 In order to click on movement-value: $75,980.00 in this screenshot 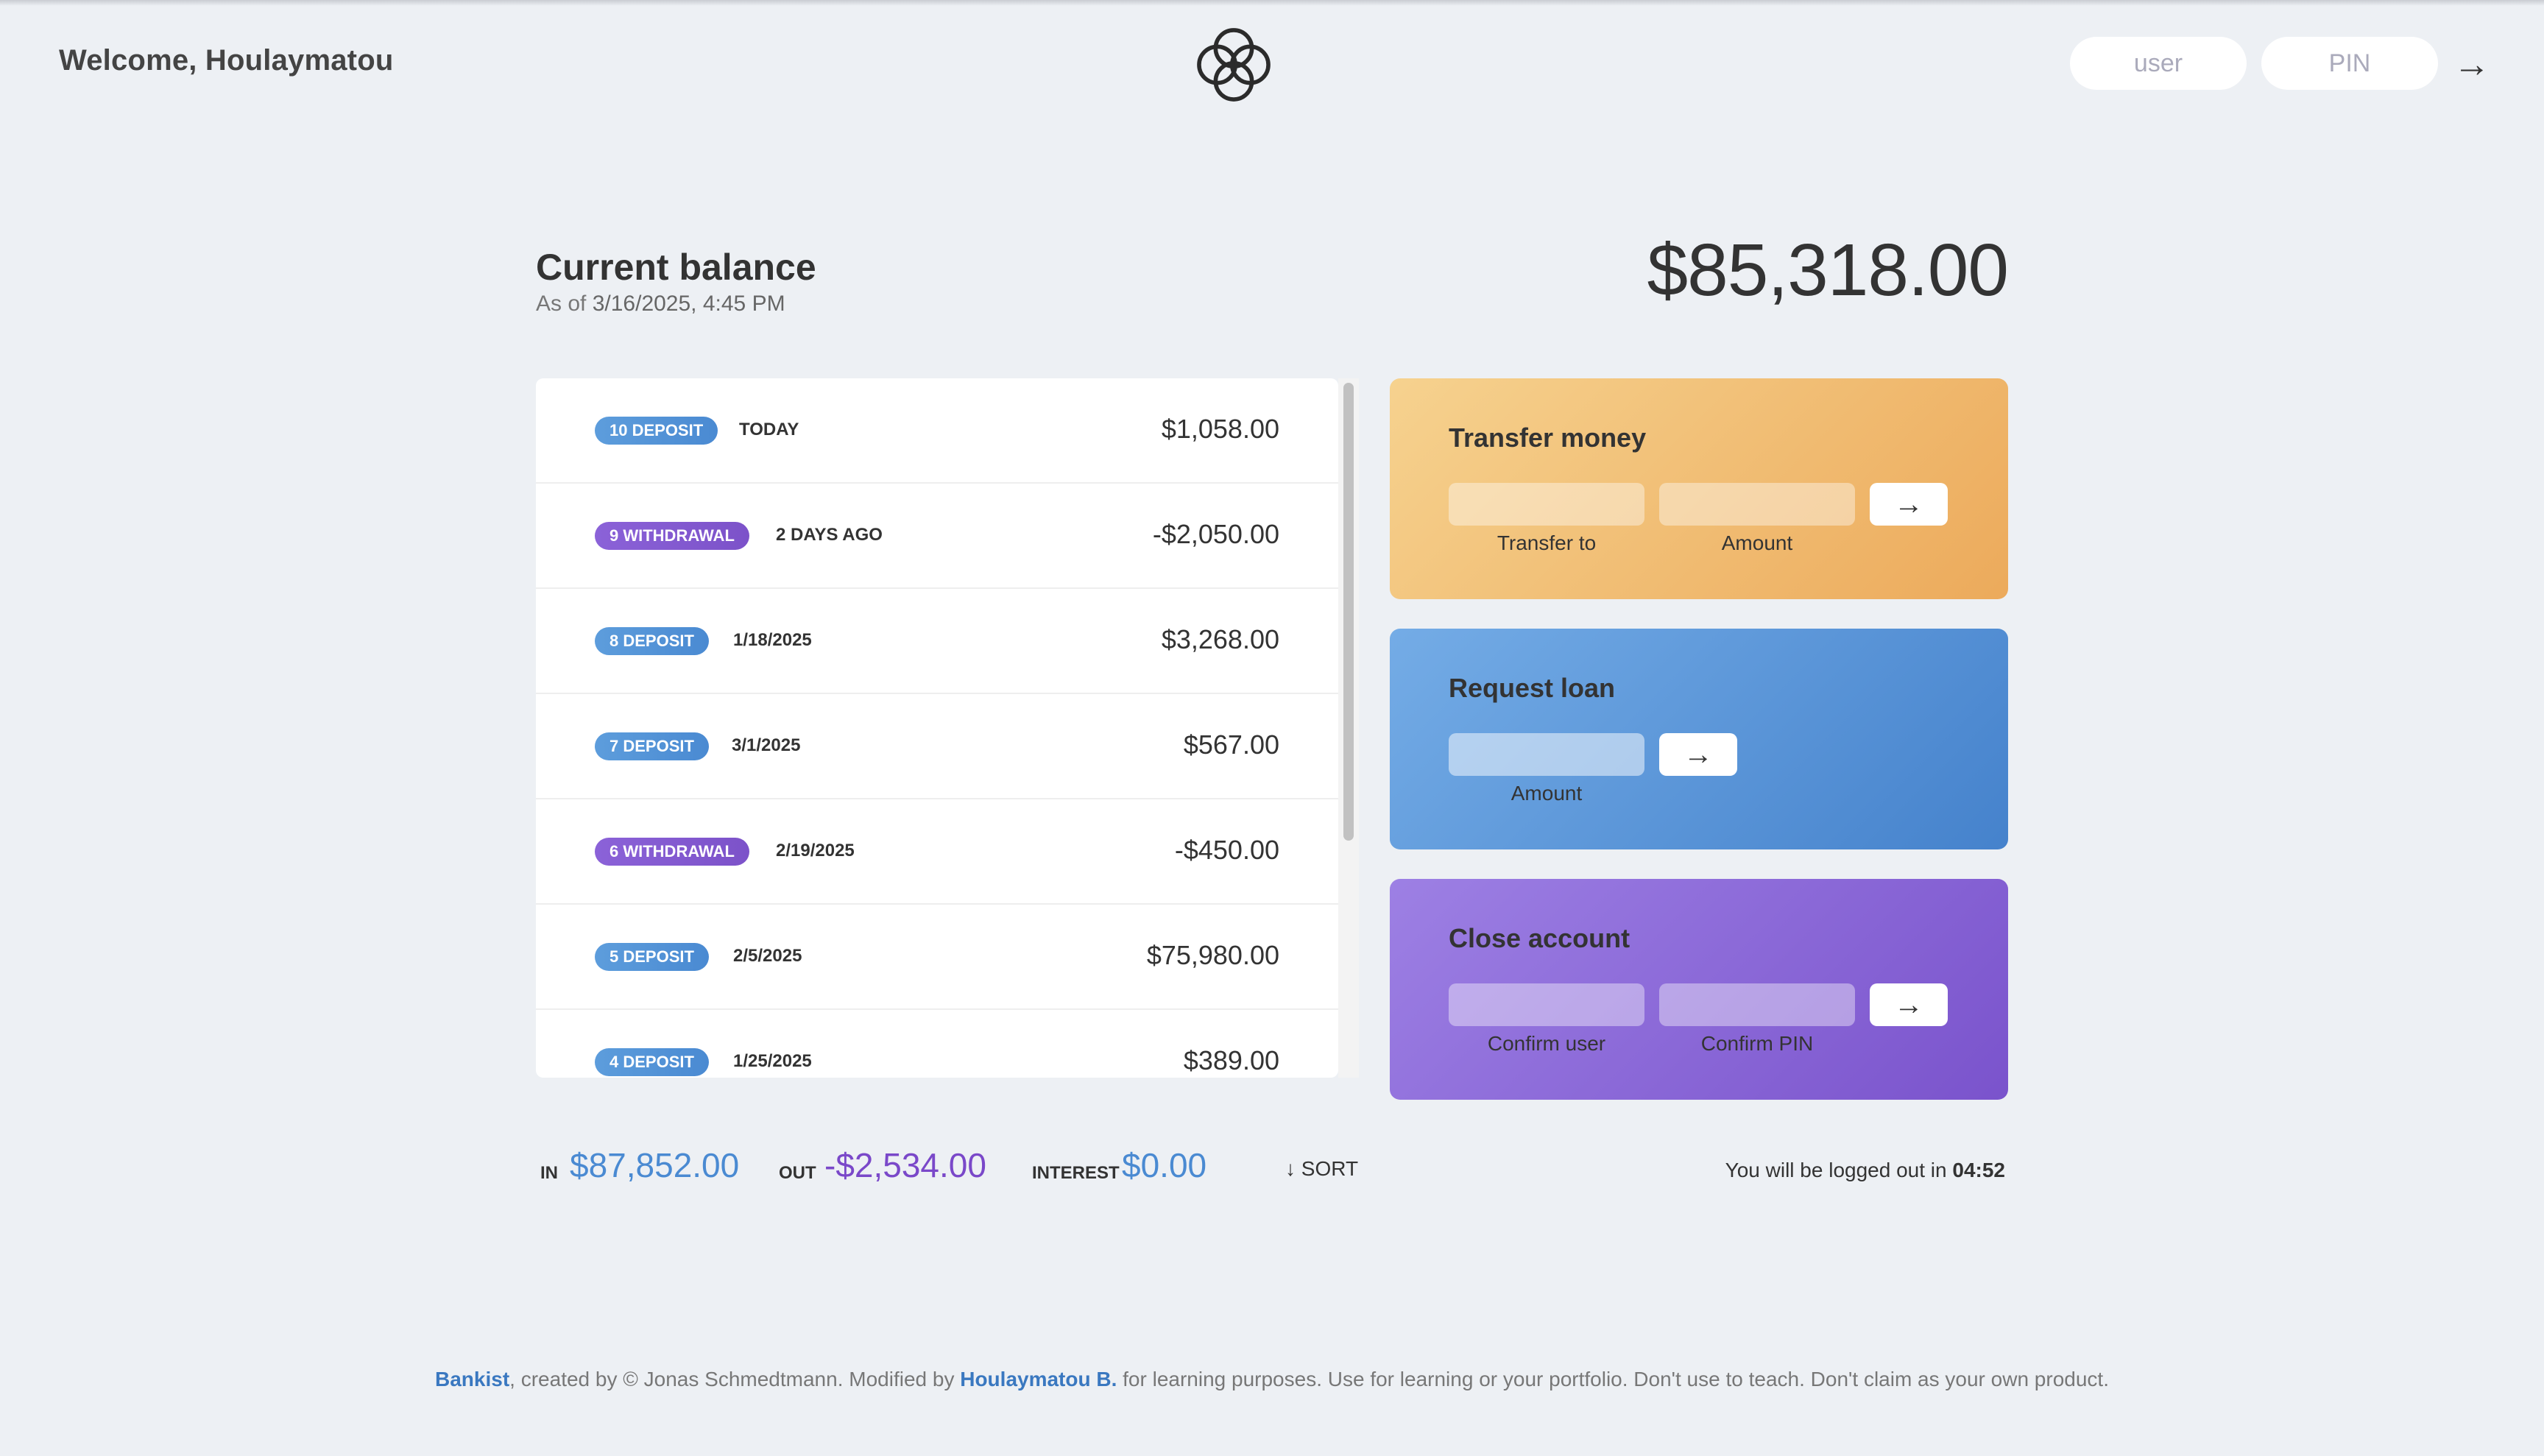, I will do `click(1212, 955)`.